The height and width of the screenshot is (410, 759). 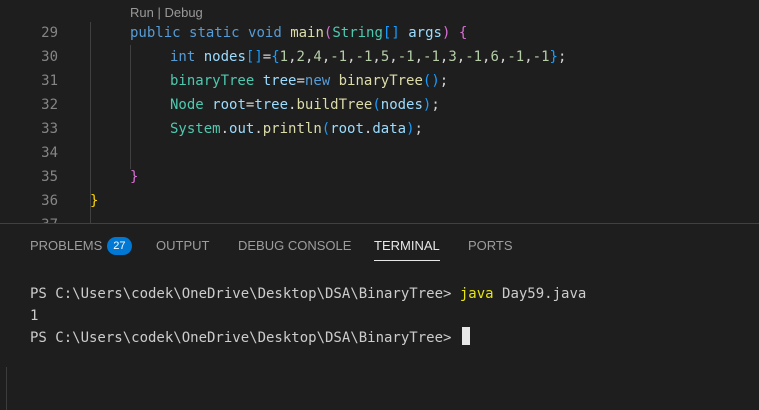 I want to click on code-line: 33 System.out.println(root.data);, so click(x=379, y=129).